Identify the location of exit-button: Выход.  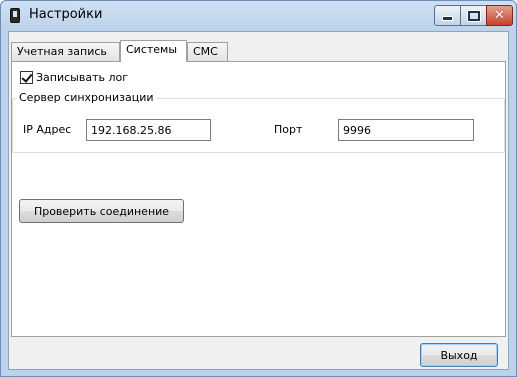
(459, 355).